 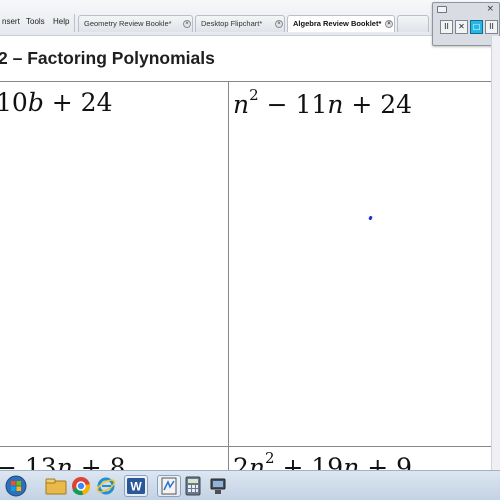 I want to click on term: 10, so click(x=14, y=102).